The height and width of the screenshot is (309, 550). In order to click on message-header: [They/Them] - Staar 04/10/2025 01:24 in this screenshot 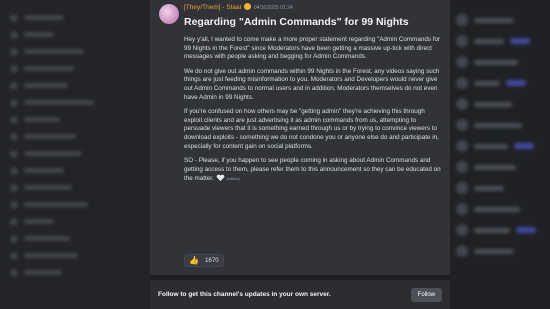, I will do `click(238, 7)`.